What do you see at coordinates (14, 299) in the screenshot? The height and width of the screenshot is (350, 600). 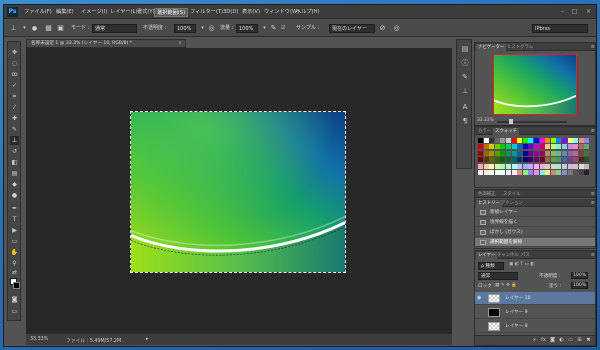 I see `quick-mask-icon: ◙` at bounding box center [14, 299].